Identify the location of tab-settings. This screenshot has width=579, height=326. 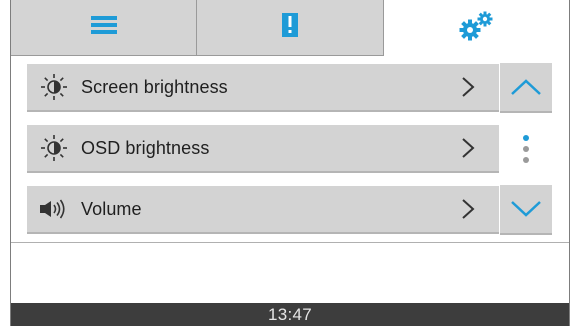
(476, 28).